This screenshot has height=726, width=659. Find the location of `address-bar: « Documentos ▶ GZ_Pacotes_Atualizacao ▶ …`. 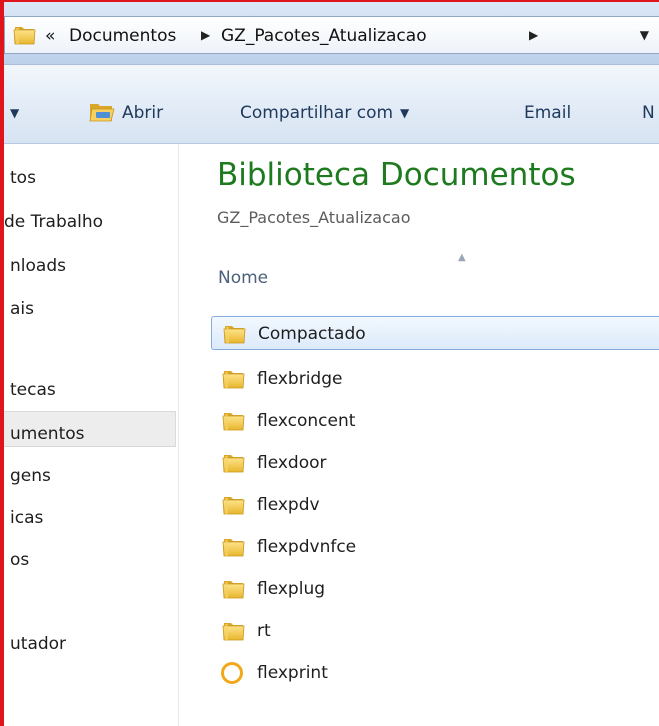

address-bar: « Documentos ▶ GZ_Pacotes_Atualizacao ▶ … is located at coordinates (331, 33).